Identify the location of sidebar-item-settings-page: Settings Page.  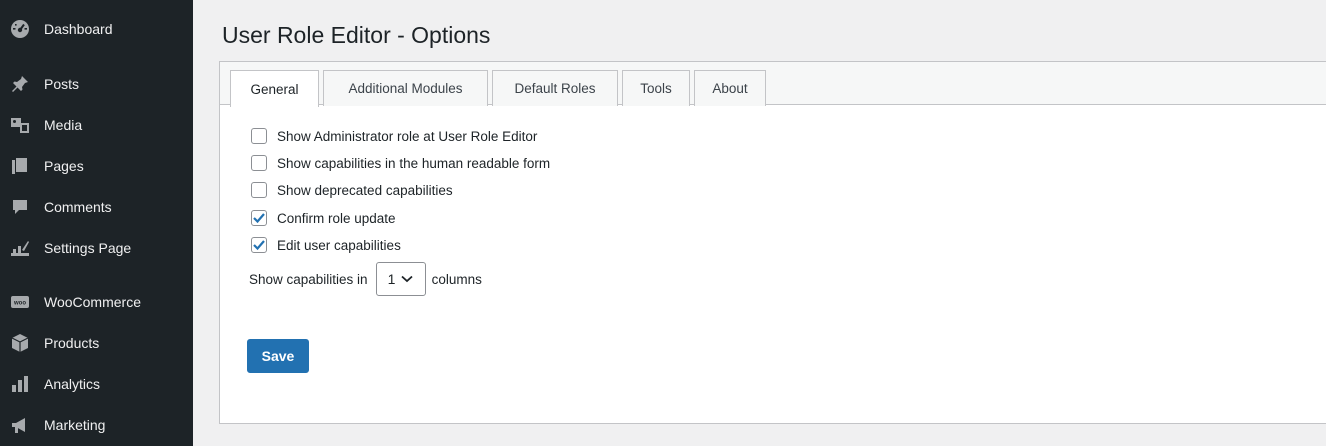
(96, 248).